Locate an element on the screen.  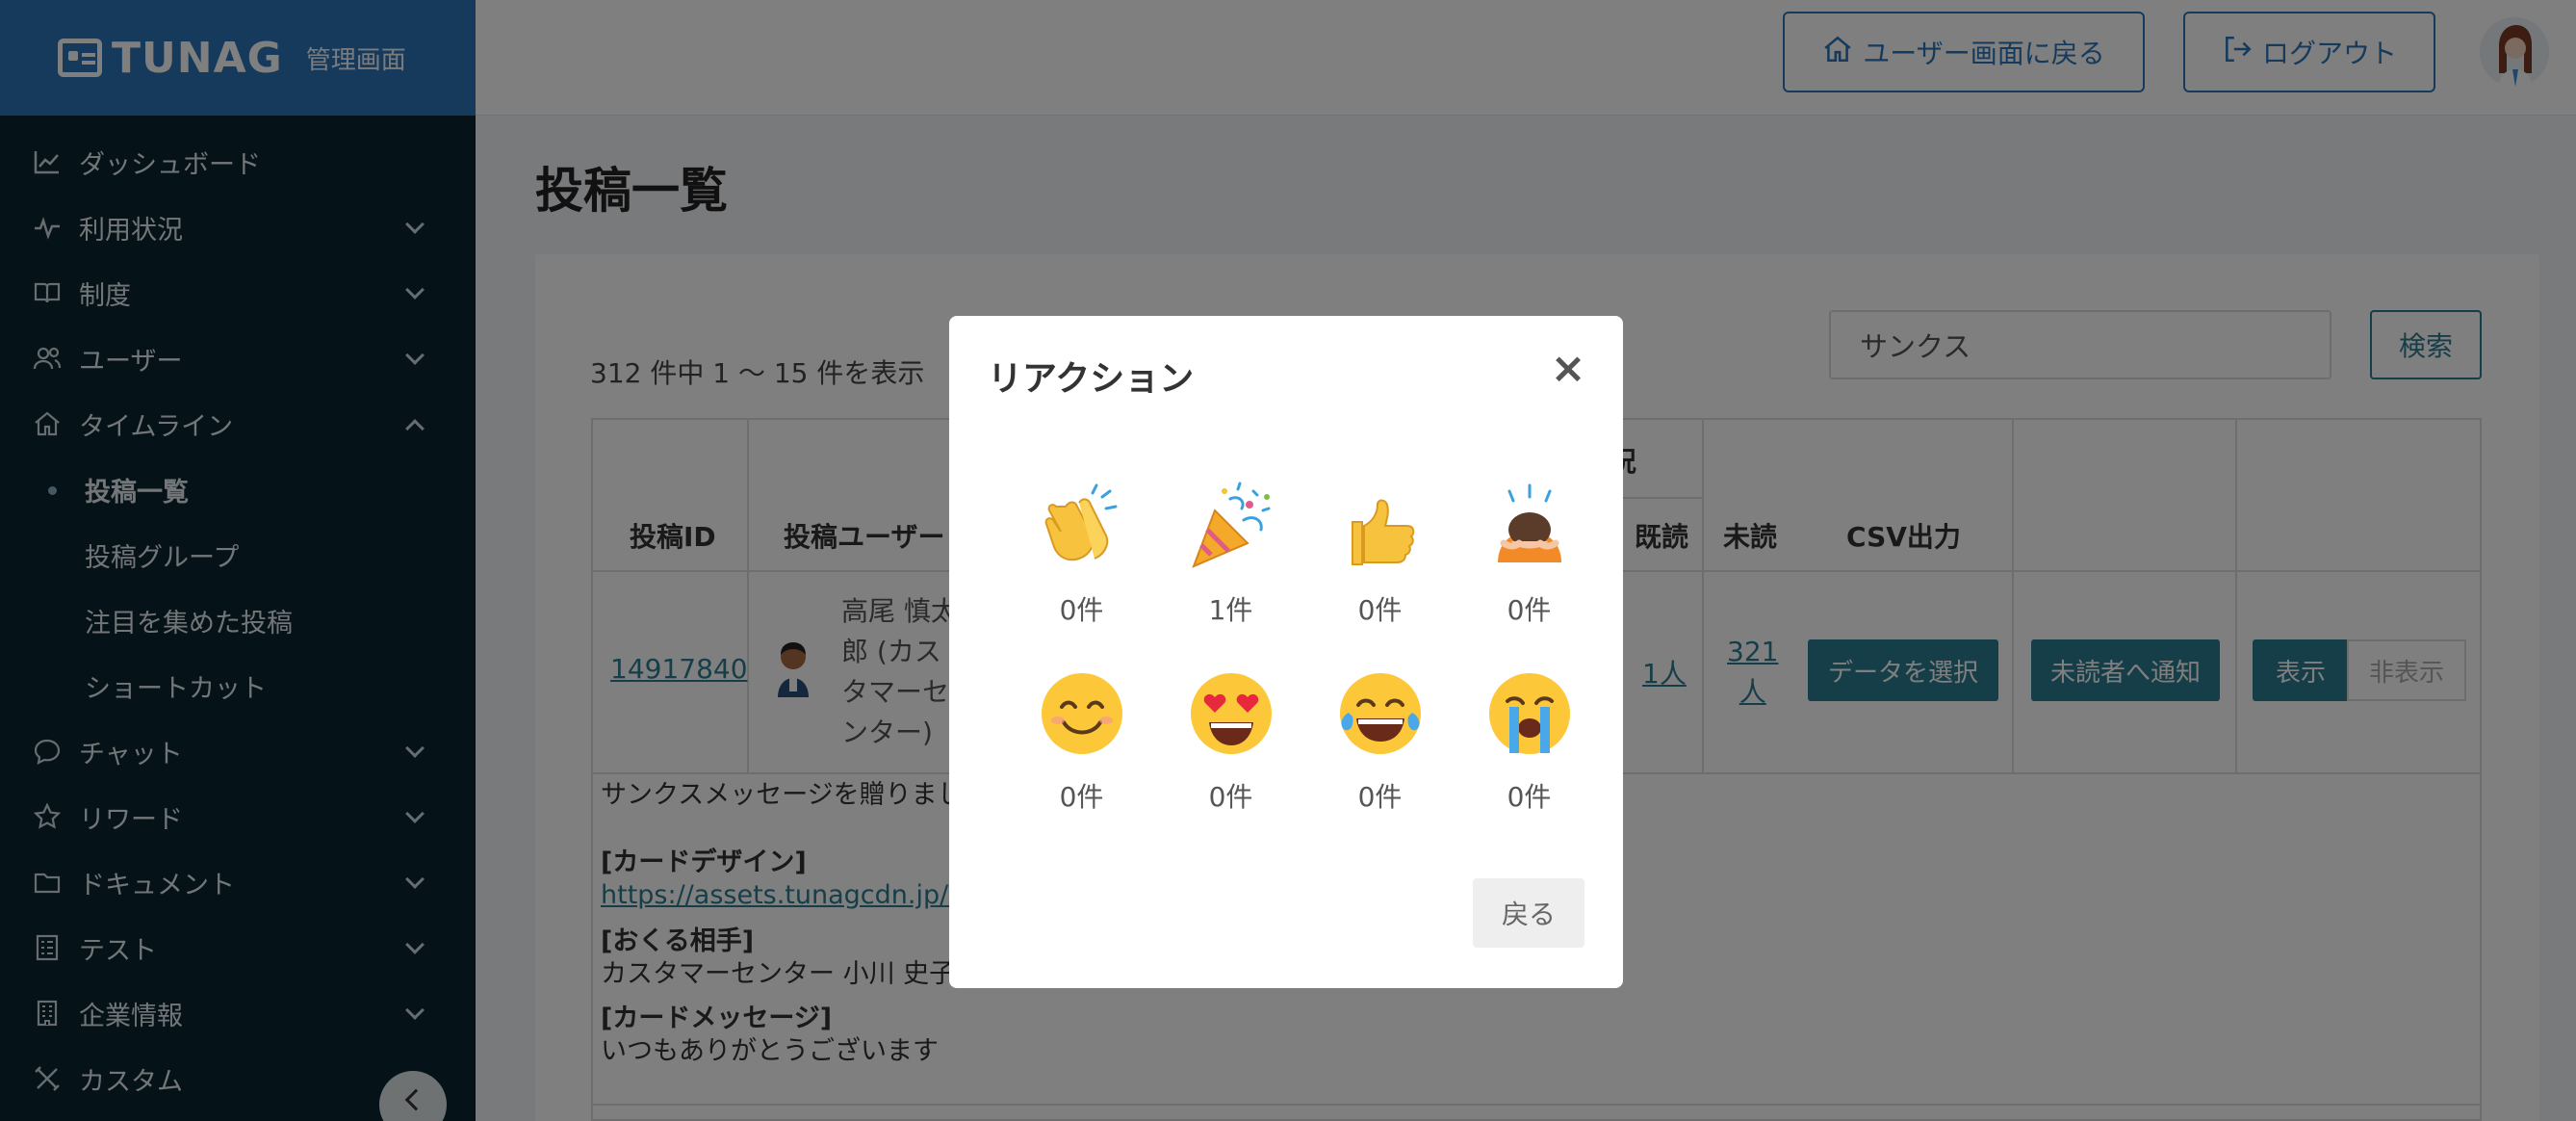
reaction-clap: 0件 is located at coordinates (1082, 566).